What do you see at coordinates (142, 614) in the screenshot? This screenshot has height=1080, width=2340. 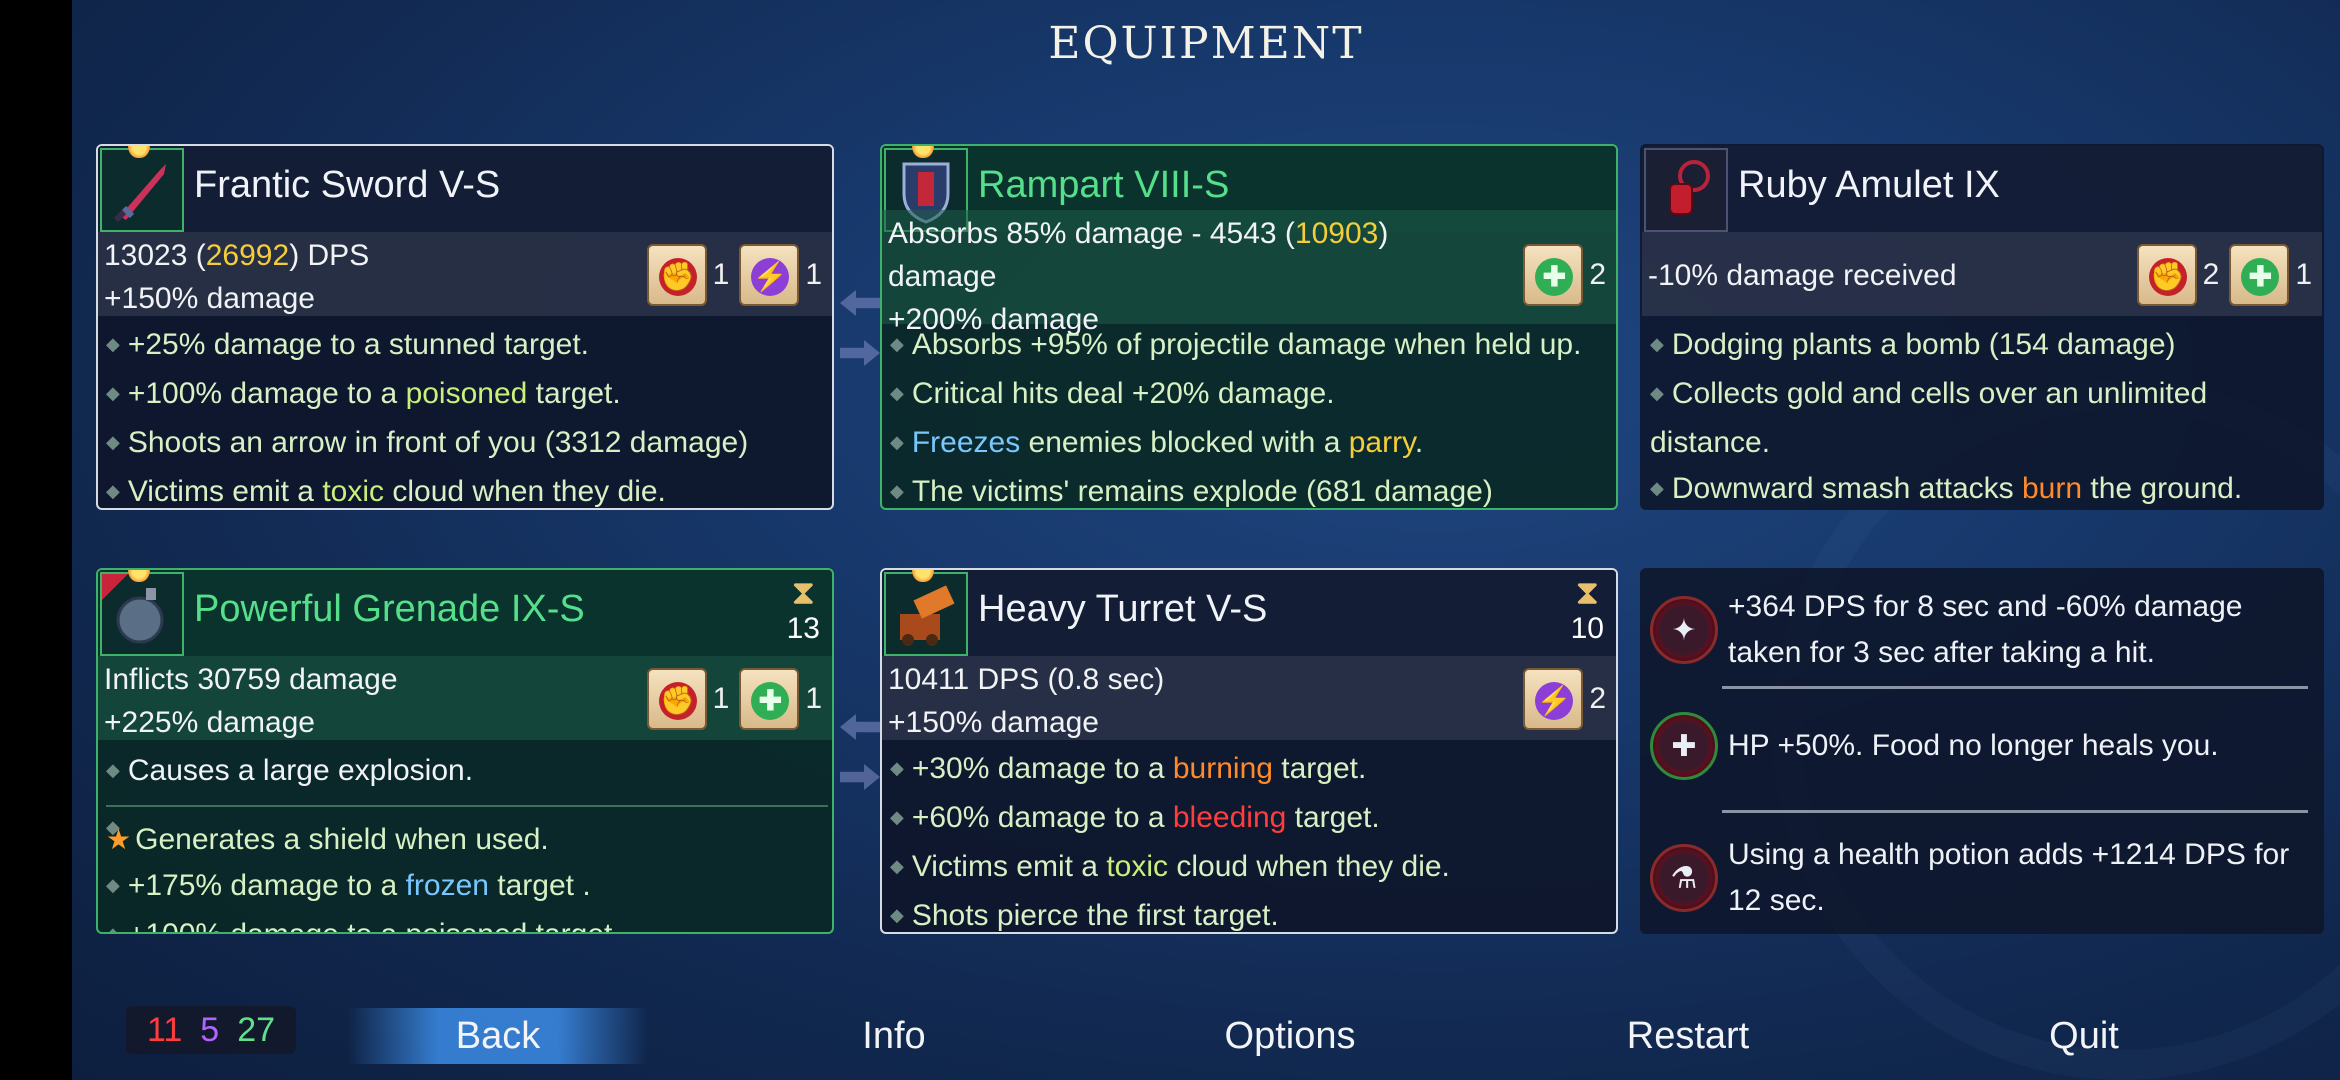 I see `grenade-icon` at bounding box center [142, 614].